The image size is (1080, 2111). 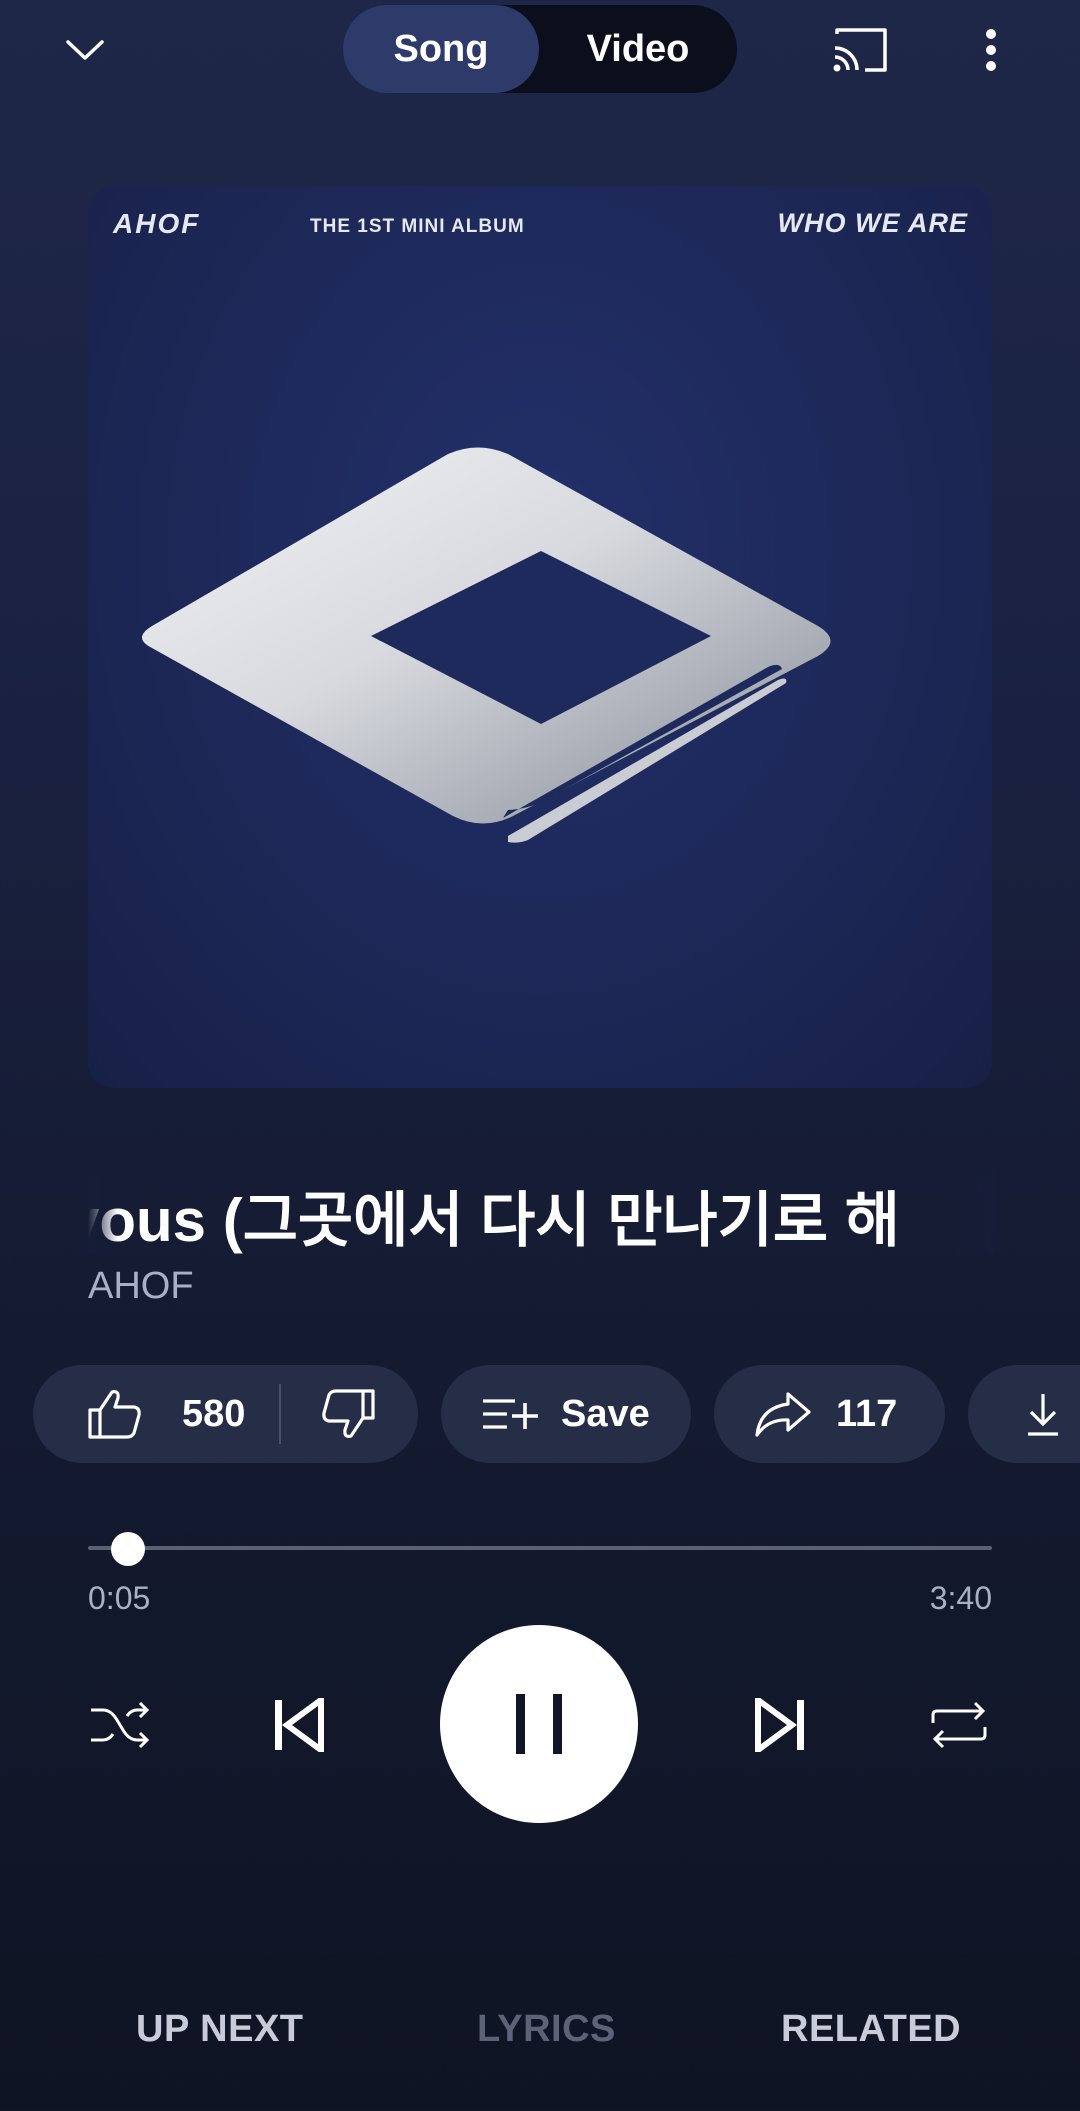 What do you see at coordinates (299, 1725) in the screenshot?
I see `skip-previous-icon` at bounding box center [299, 1725].